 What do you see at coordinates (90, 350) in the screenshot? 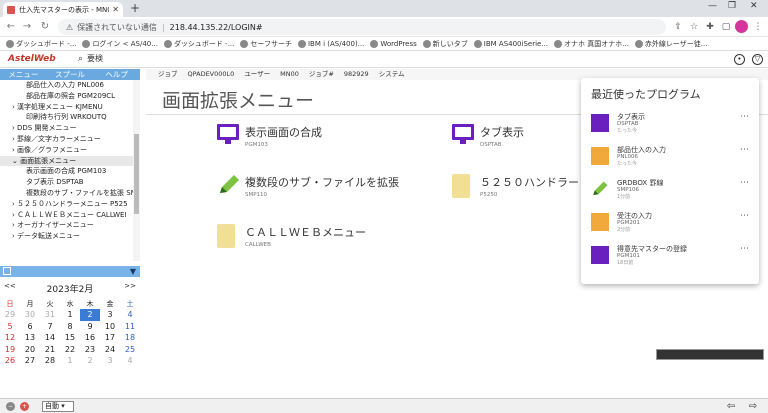
I see `calendar-day: 23` at bounding box center [90, 350].